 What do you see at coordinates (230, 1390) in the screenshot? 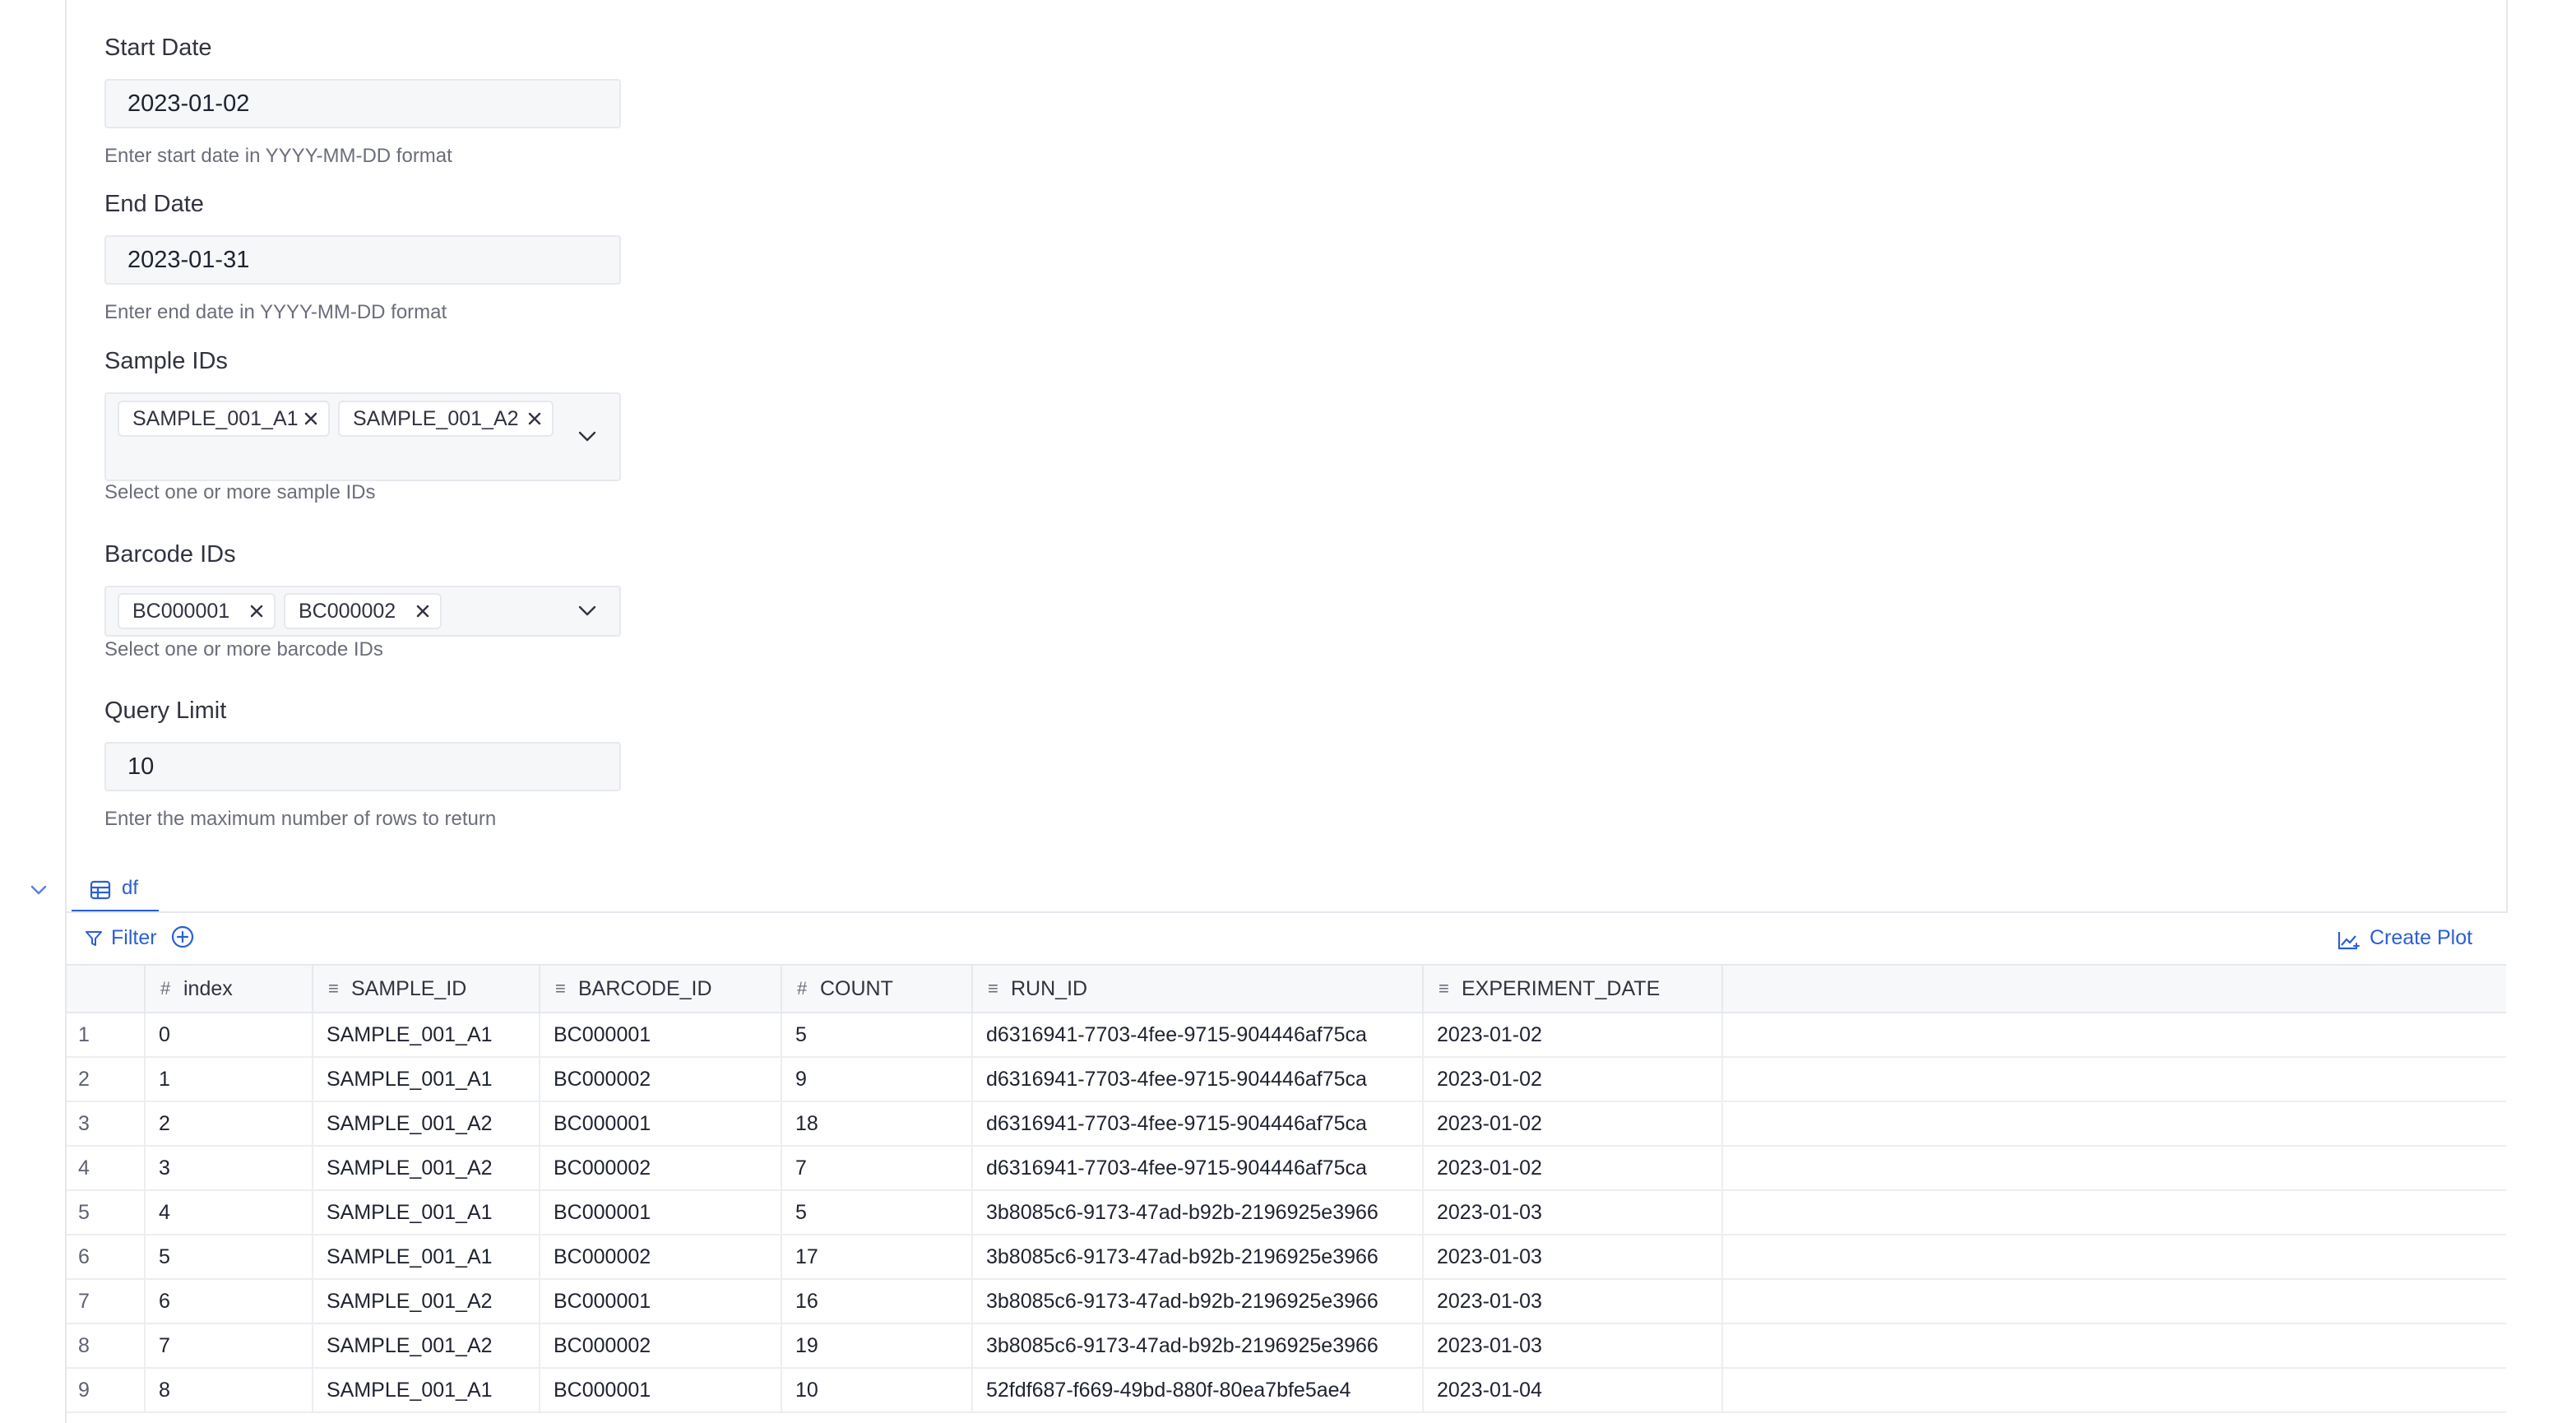
I see `table-cell: 8` at bounding box center [230, 1390].